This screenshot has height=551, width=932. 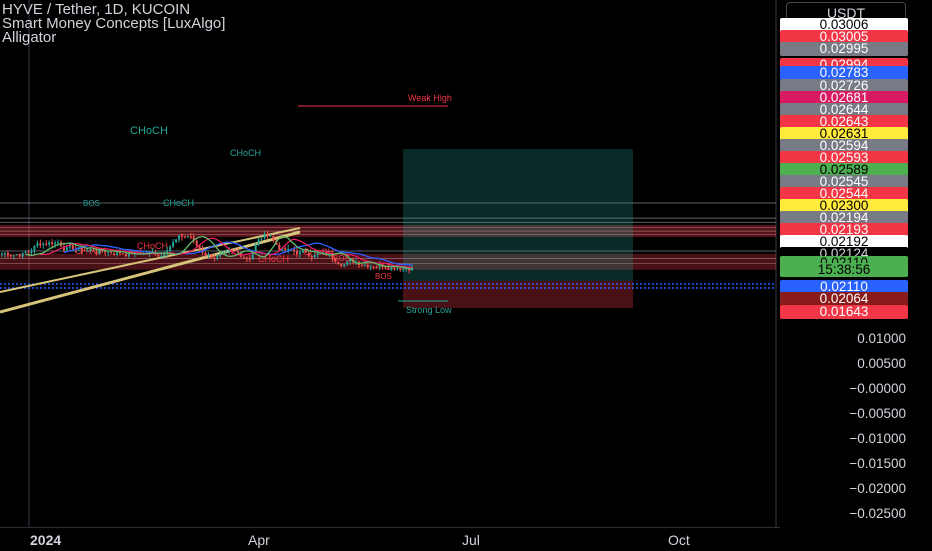 What do you see at coordinates (388, 230) in the screenshot?
I see `supply-zone` at bounding box center [388, 230].